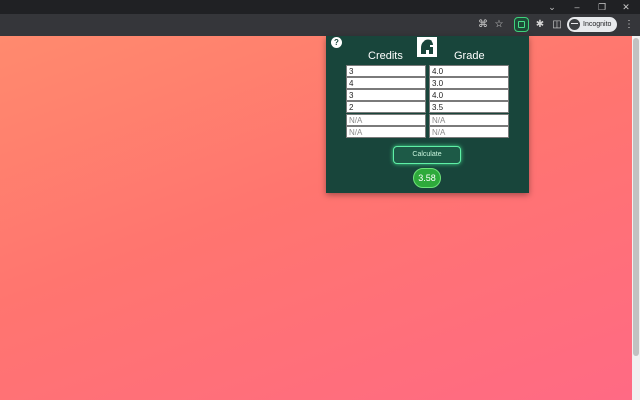  Describe the element at coordinates (427, 155) in the screenshot. I see `calculate-button: Calculate` at that location.